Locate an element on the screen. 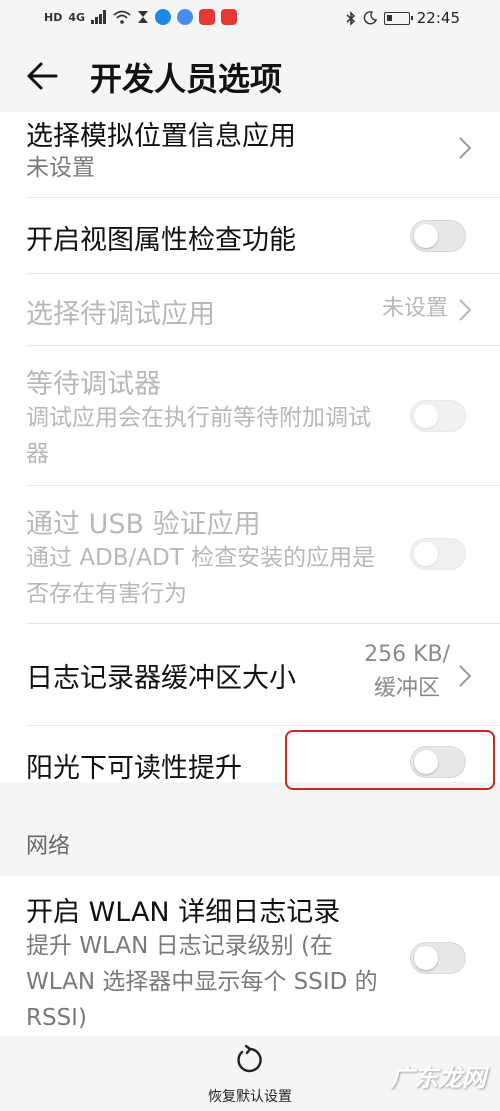 The width and height of the screenshot is (500, 1111). music-icon is located at coordinates (185, 17).